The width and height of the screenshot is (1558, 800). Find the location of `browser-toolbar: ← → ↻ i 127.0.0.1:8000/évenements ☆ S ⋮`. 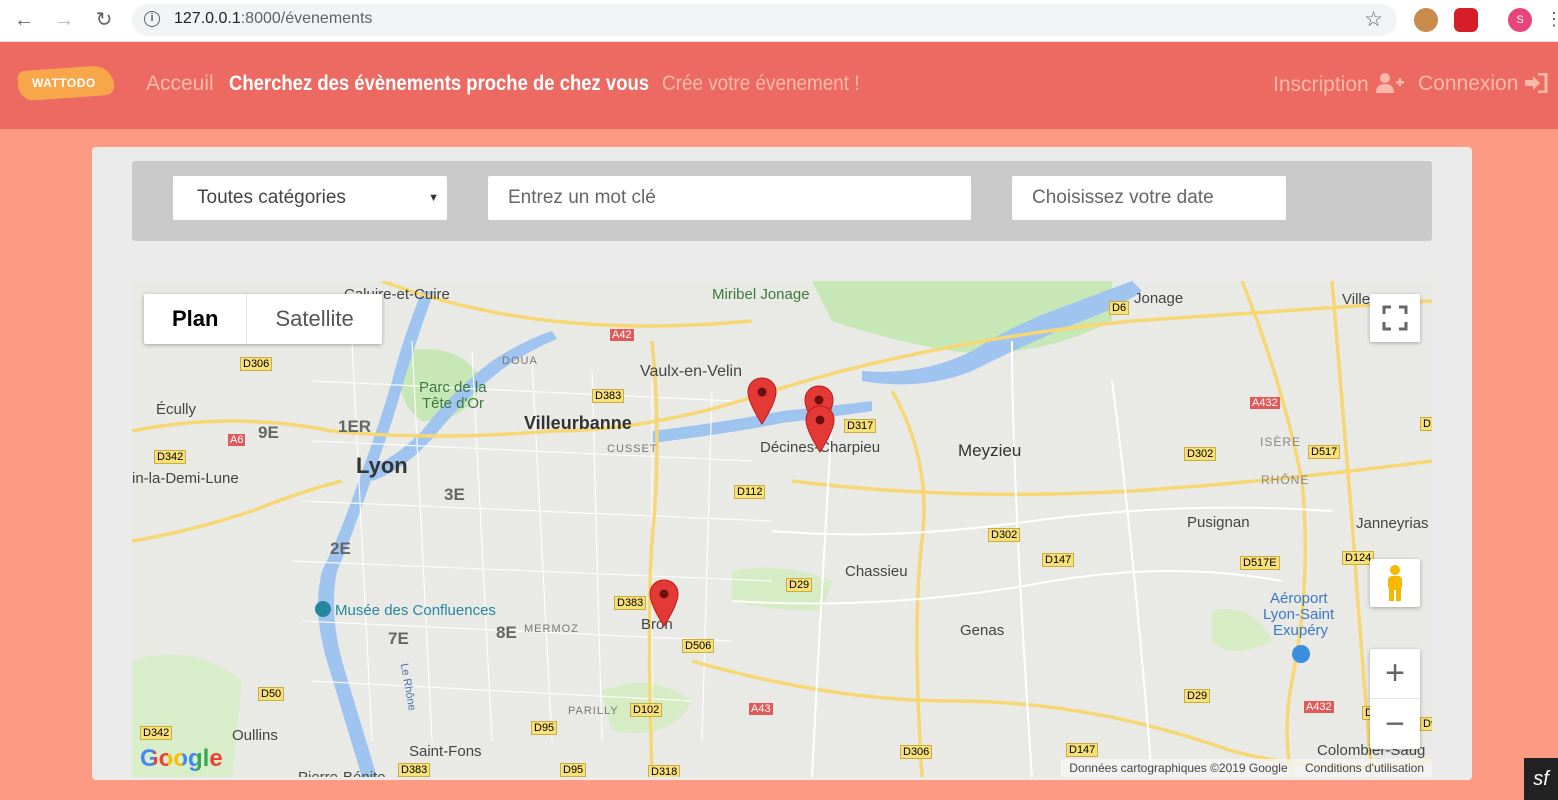

browser-toolbar: ← → ↻ i 127.0.0.1:8000/évenements ☆ S ⋮ is located at coordinates (779, 21).